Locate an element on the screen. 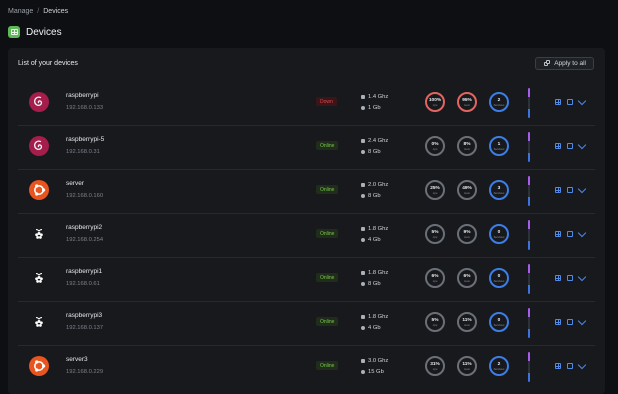 The width and height of the screenshot is (618, 394). memory-usage-gauge: 8% mem is located at coordinates (467, 146).